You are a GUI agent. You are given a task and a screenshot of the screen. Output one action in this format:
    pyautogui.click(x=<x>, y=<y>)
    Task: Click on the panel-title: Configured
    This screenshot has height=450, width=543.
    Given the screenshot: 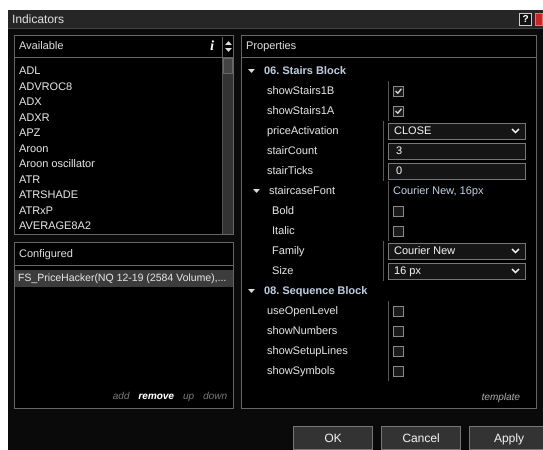 What is the action you would take?
    pyautogui.click(x=45, y=254)
    